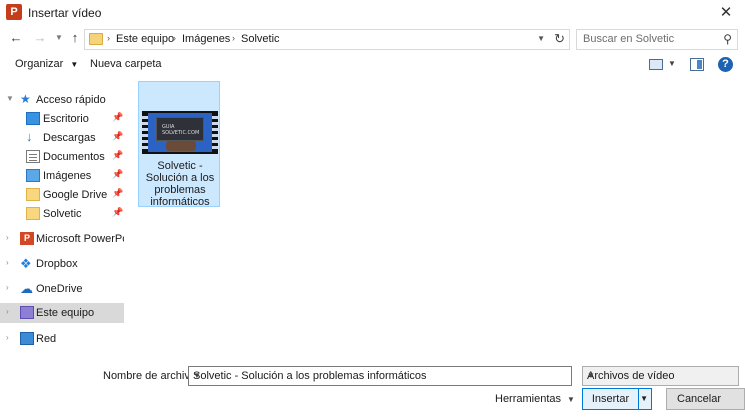 The width and height of the screenshot is (745, 420). I want to click on tools-label: Herramientas, so click(528, 399).